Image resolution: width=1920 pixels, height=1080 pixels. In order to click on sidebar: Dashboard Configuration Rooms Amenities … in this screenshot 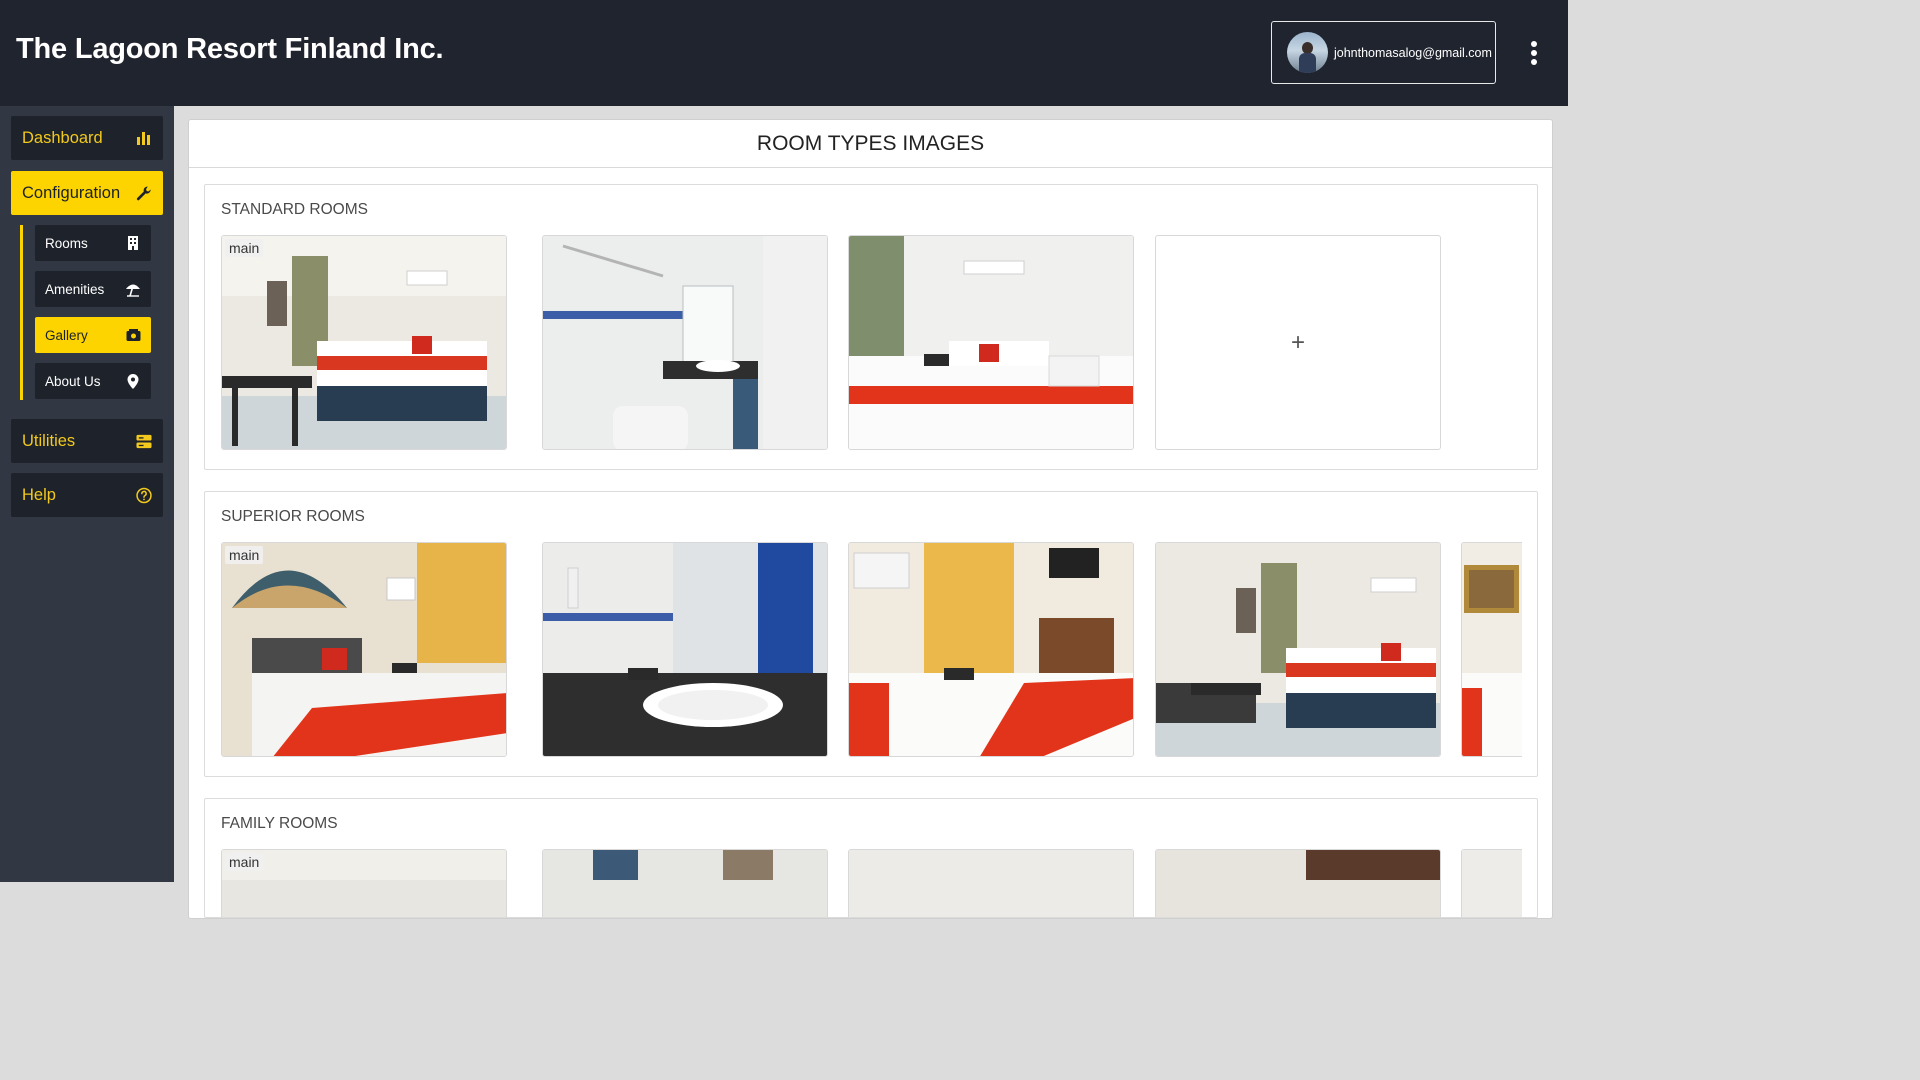, I will do `click(87, 494)`.